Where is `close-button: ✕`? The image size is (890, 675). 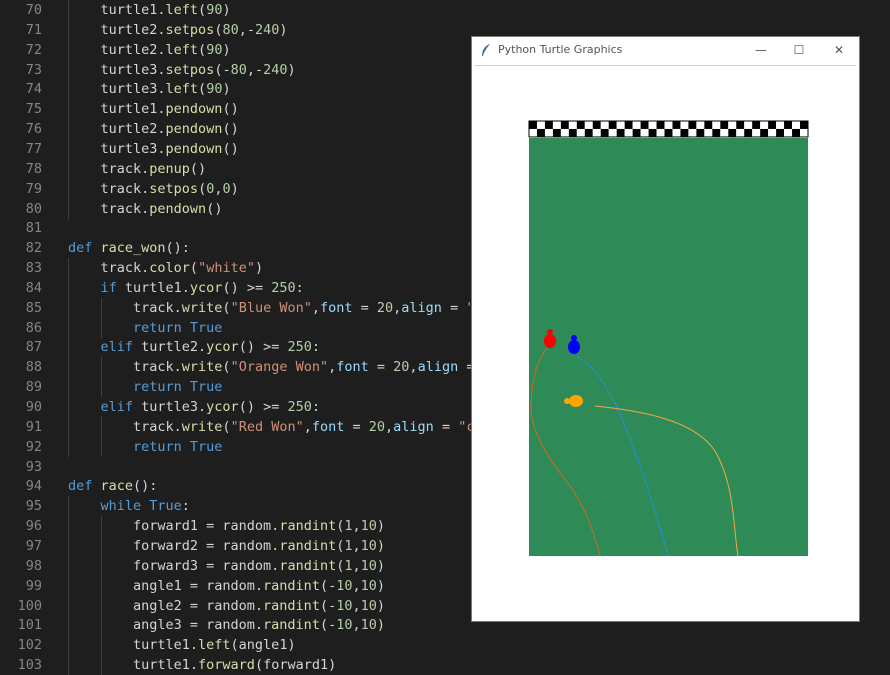 close-button: ✕ is located at coordinates (839, 50).